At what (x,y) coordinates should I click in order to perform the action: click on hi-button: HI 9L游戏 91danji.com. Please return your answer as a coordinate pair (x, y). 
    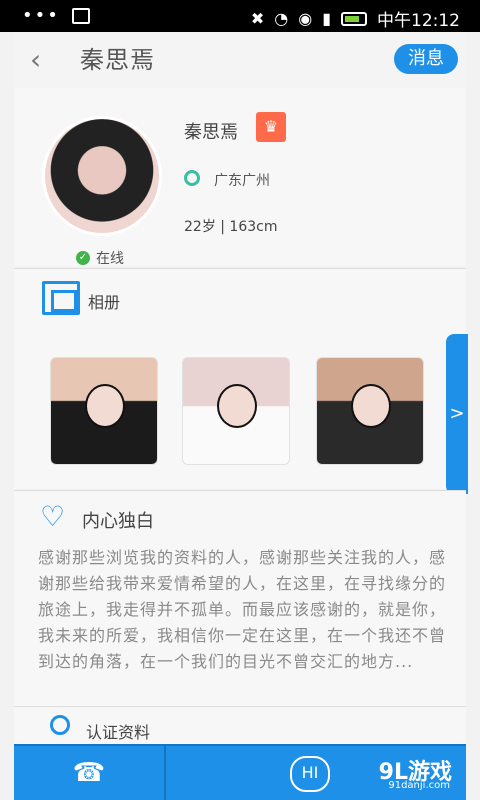
    Looking at the image, I should click on (316, 773).